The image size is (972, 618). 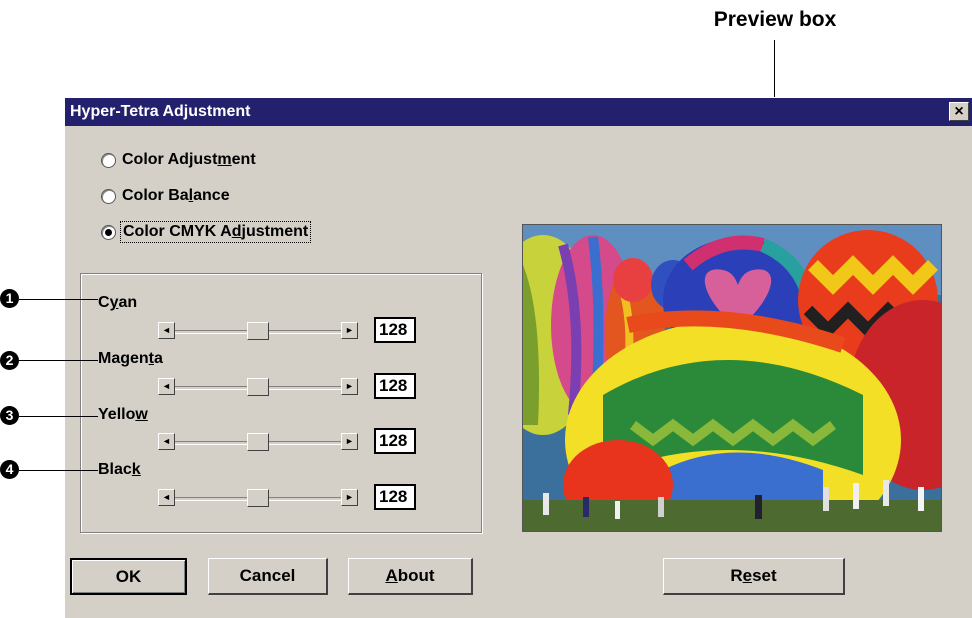 I want to click on ok-button: OK, so click(x=128, y=576).